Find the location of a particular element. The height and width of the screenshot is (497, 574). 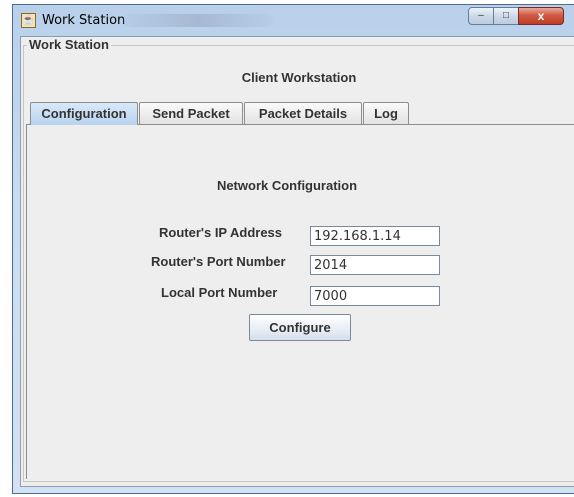

configure-button: Configure is located at coordinates (300, 327).